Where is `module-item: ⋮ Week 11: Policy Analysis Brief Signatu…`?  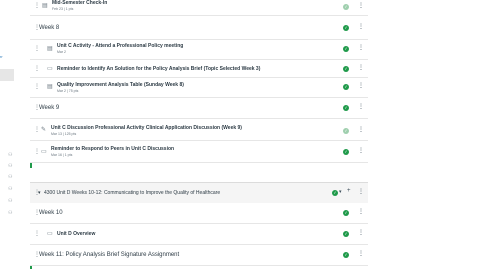
module-item: ⋮ Week 11: Policy Analysis Brief Signatu… is located at coordinates (199, 255).